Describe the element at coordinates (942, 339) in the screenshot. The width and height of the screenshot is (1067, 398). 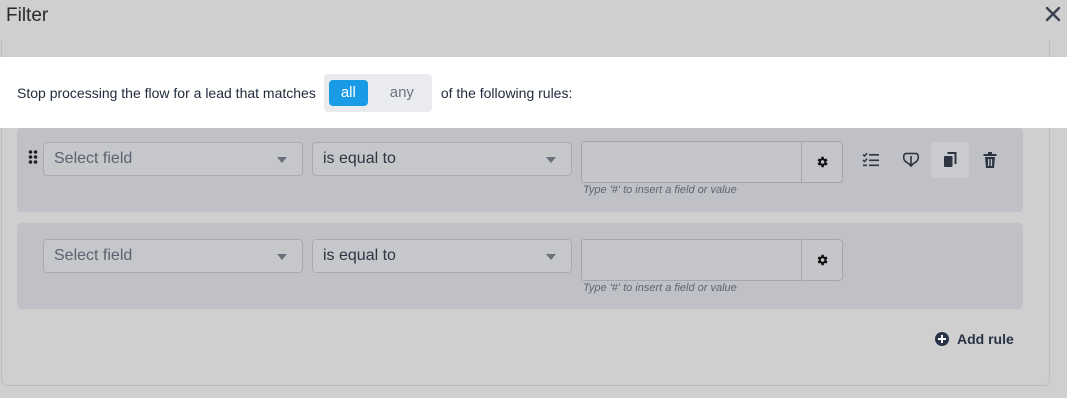
I see `plus-circle-icon` at that location.